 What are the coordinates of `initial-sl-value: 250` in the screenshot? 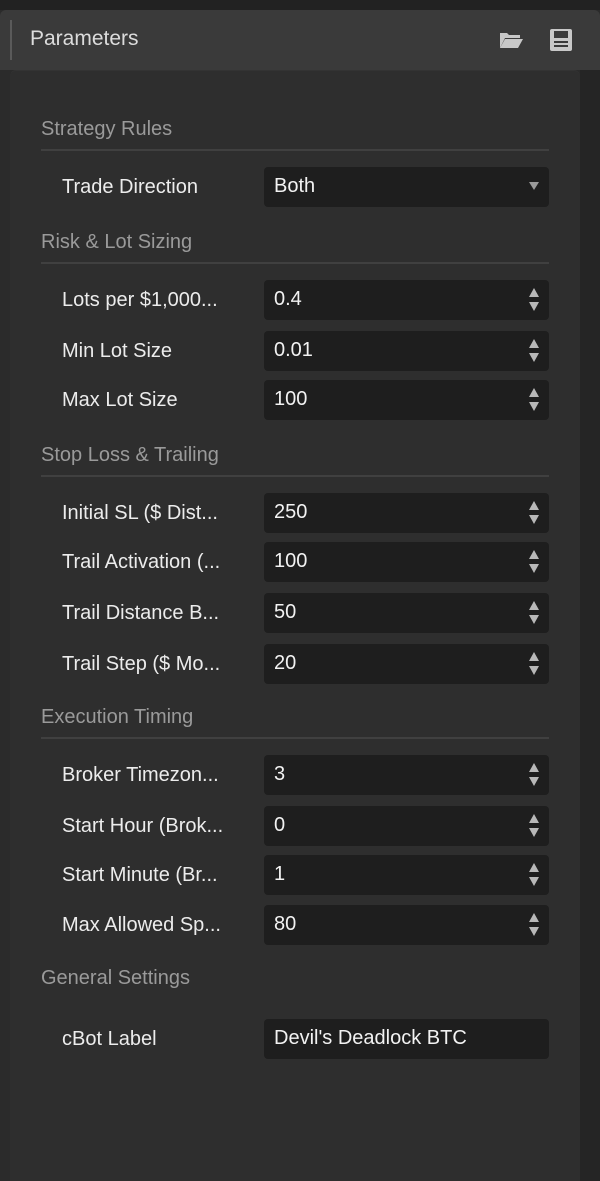 It's located at (291, 512).